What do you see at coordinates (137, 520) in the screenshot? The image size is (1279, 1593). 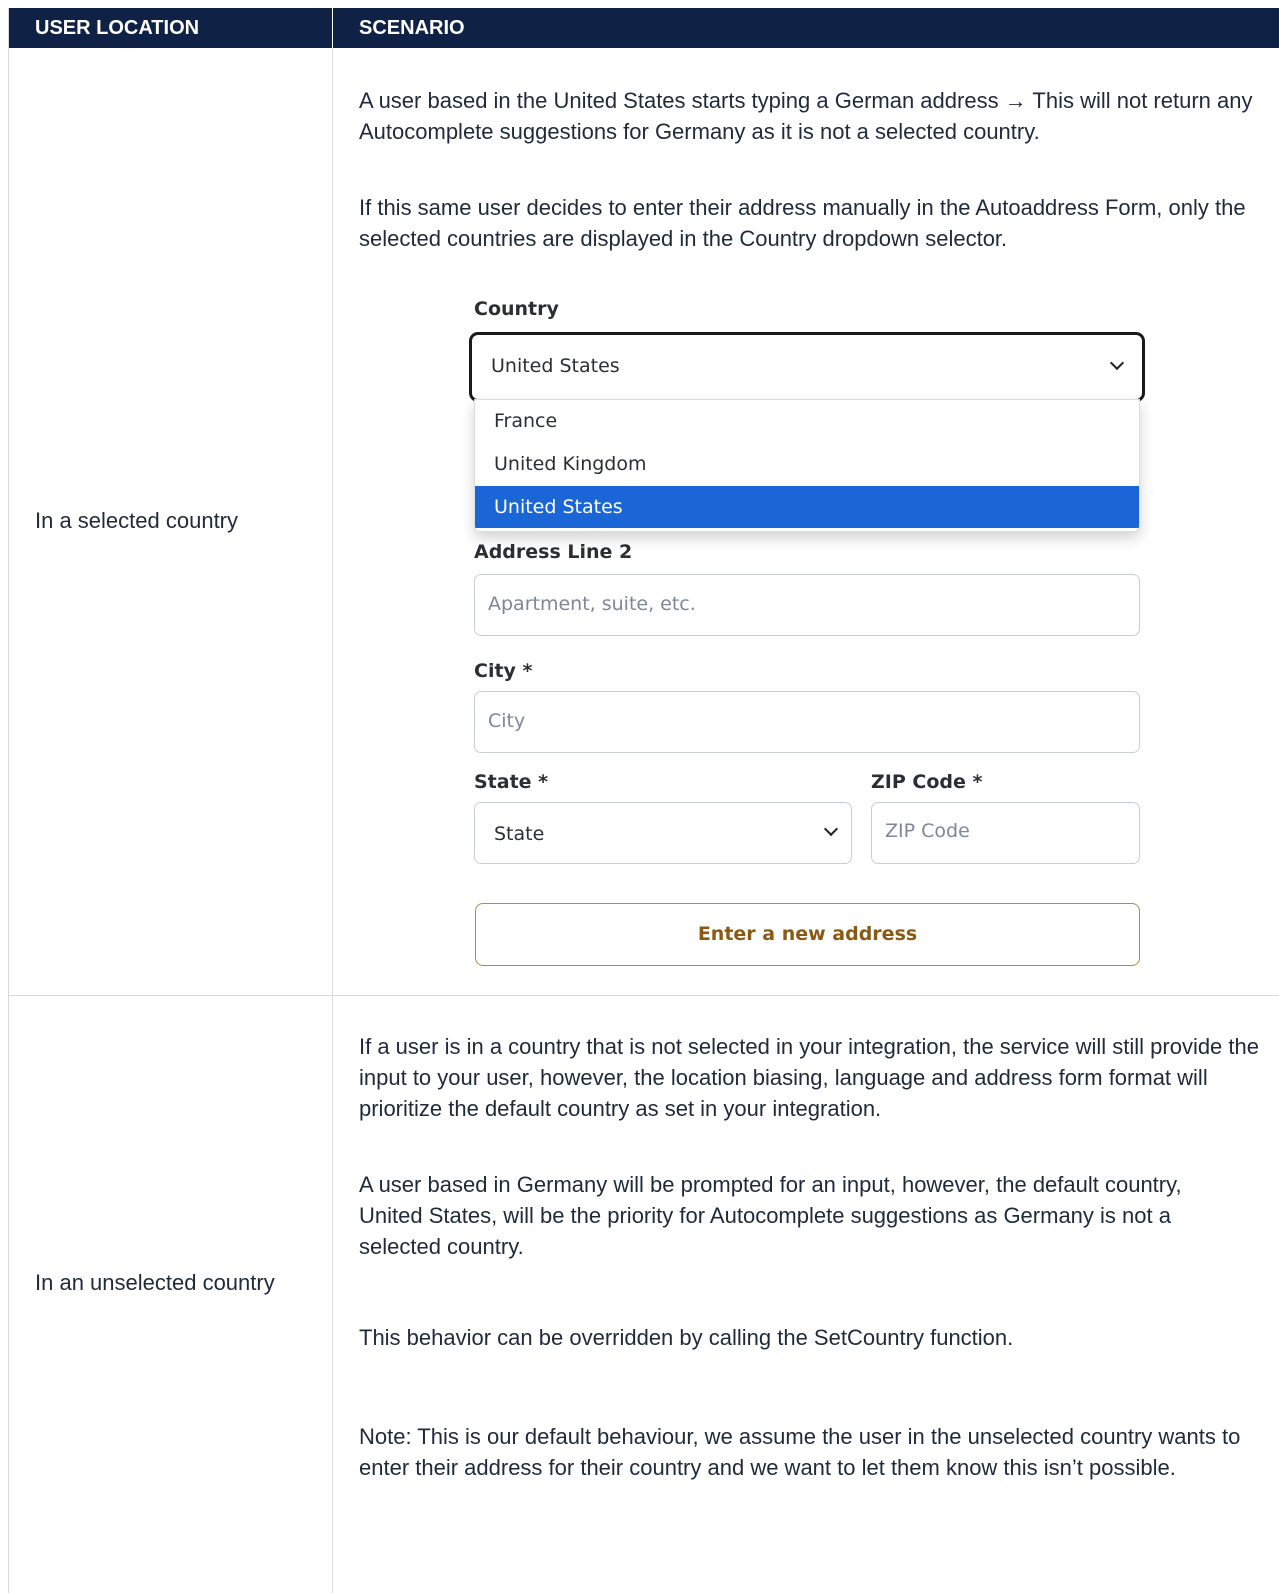 I see `row-1-location: In a selected country` at bounding box center [137, 520].